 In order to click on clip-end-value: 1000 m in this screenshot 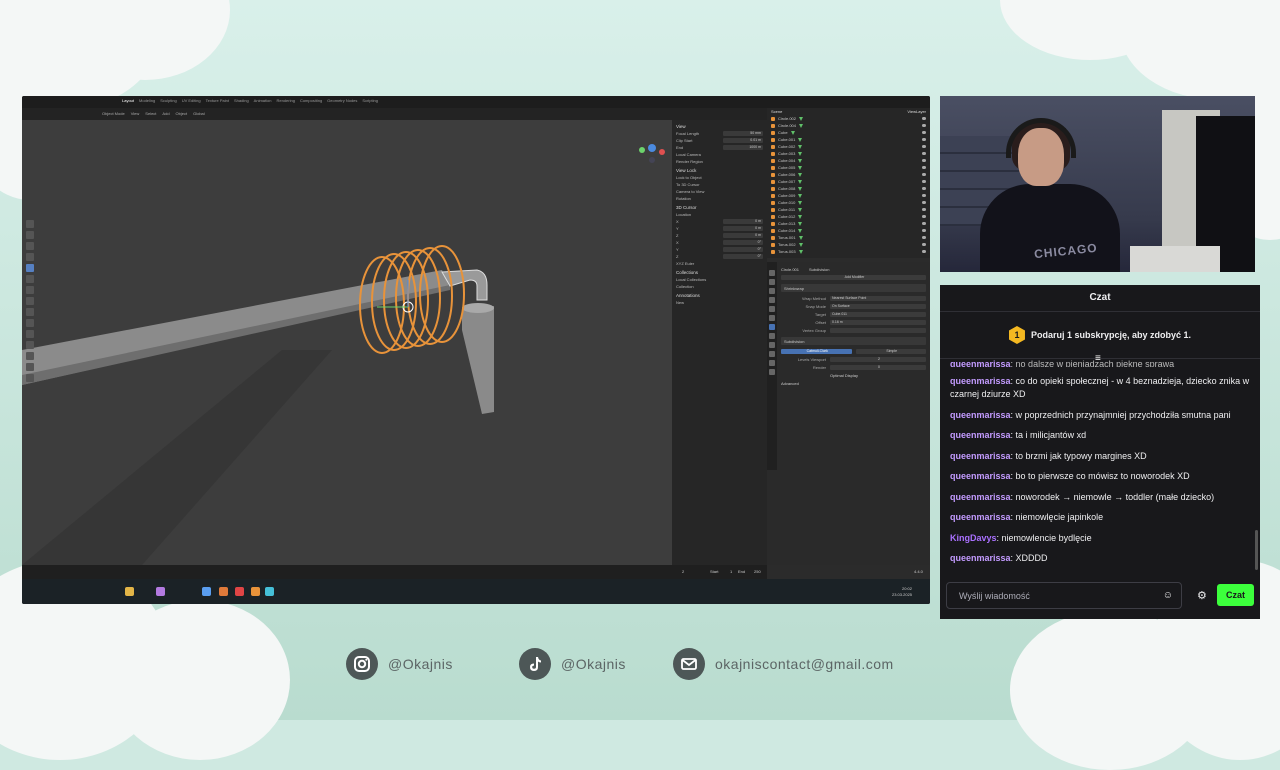, I will do `click(743, 147)`.